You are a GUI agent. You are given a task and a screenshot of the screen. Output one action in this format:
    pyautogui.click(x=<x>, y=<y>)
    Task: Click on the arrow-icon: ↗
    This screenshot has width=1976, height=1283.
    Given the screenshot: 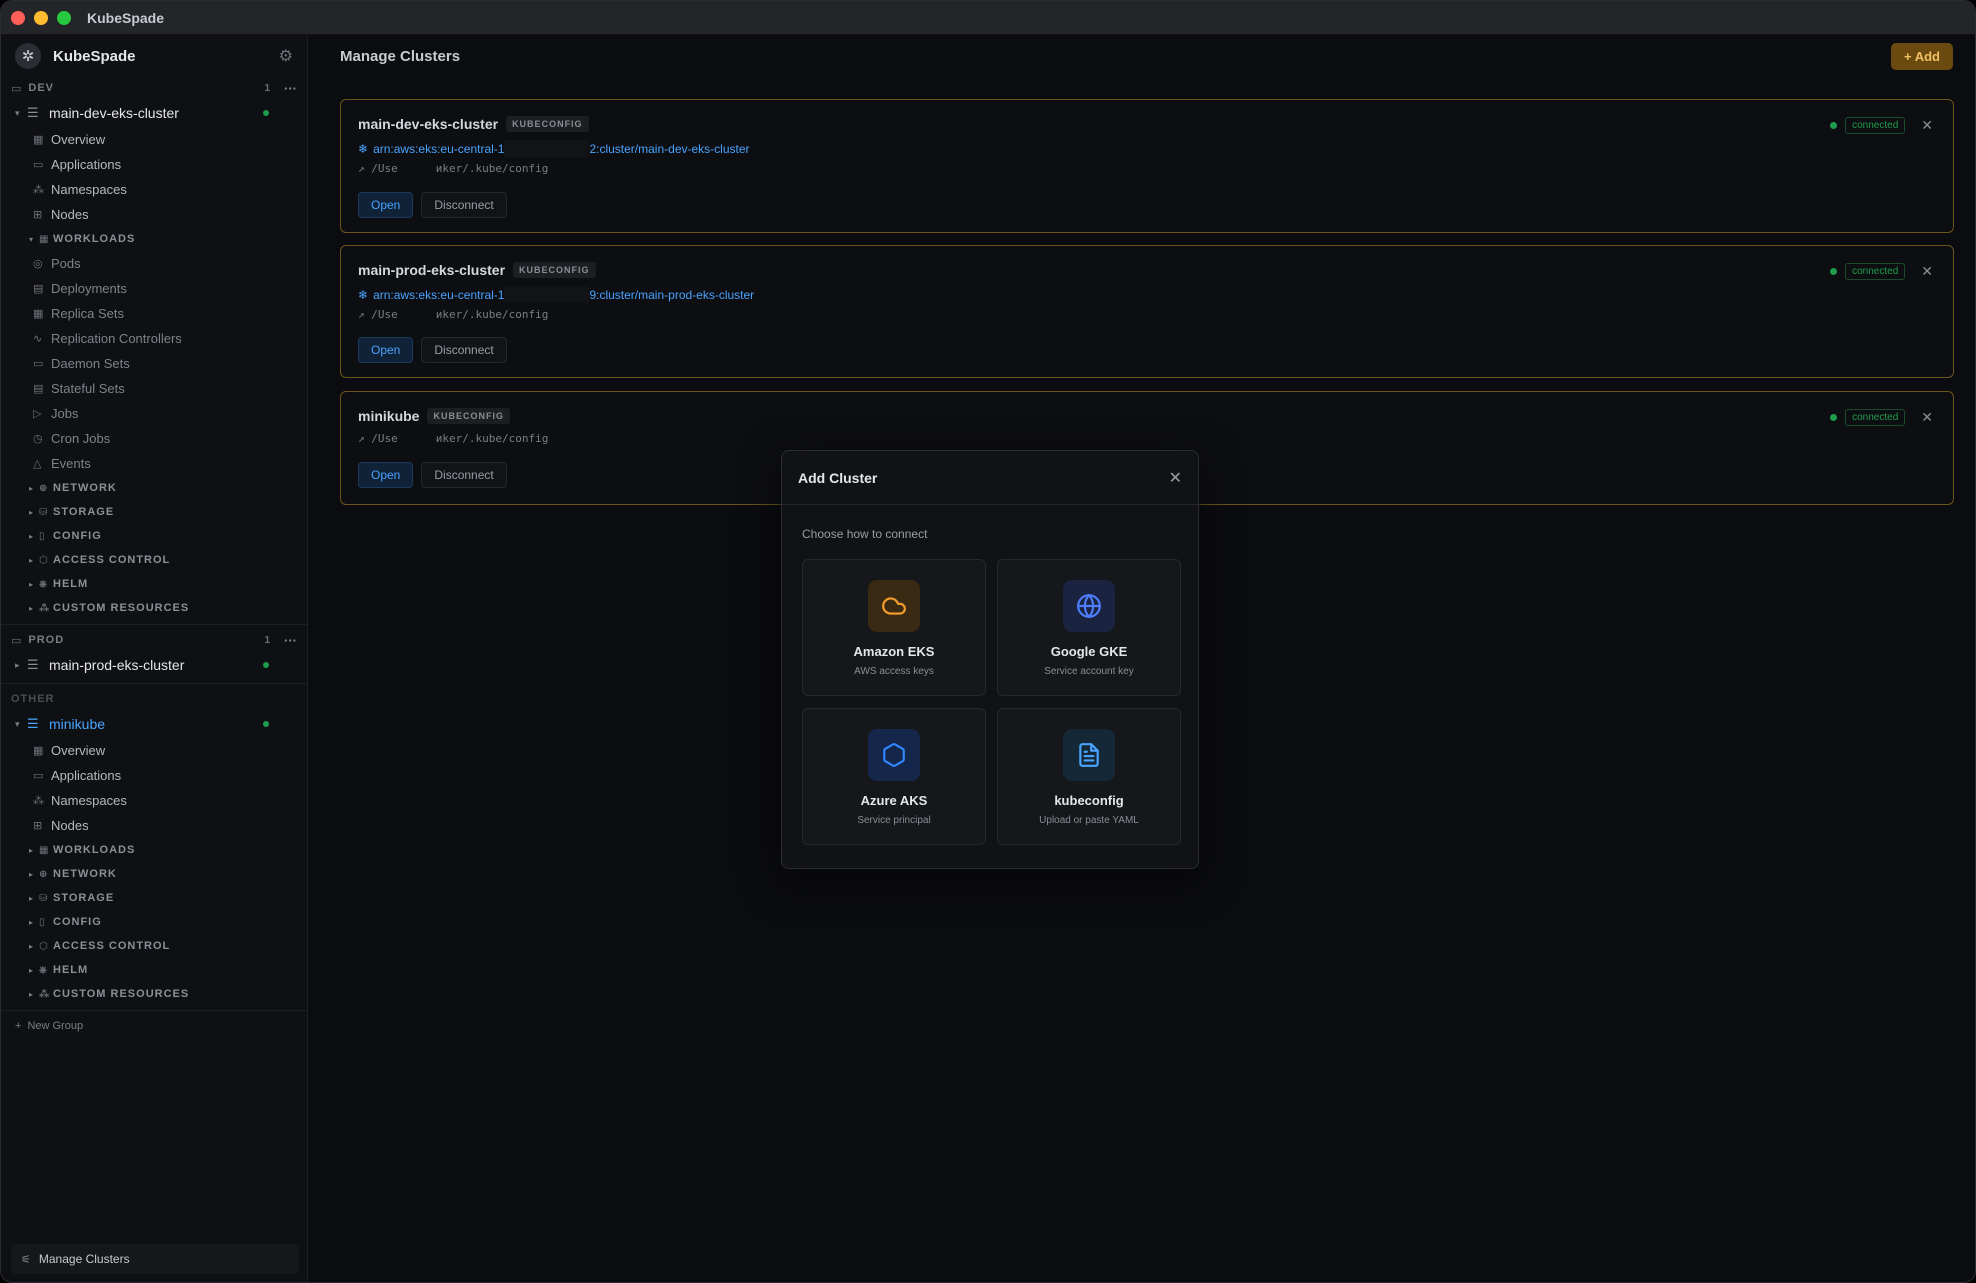 What is the action you would take?
    pyautogui.click(x=365, y=168)
    